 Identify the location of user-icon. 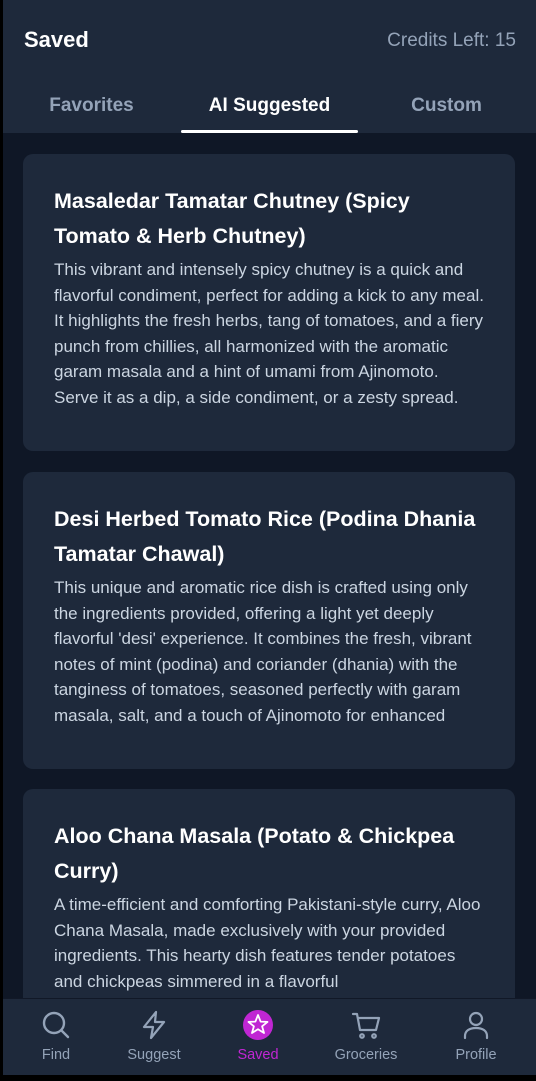
(476, 1025).